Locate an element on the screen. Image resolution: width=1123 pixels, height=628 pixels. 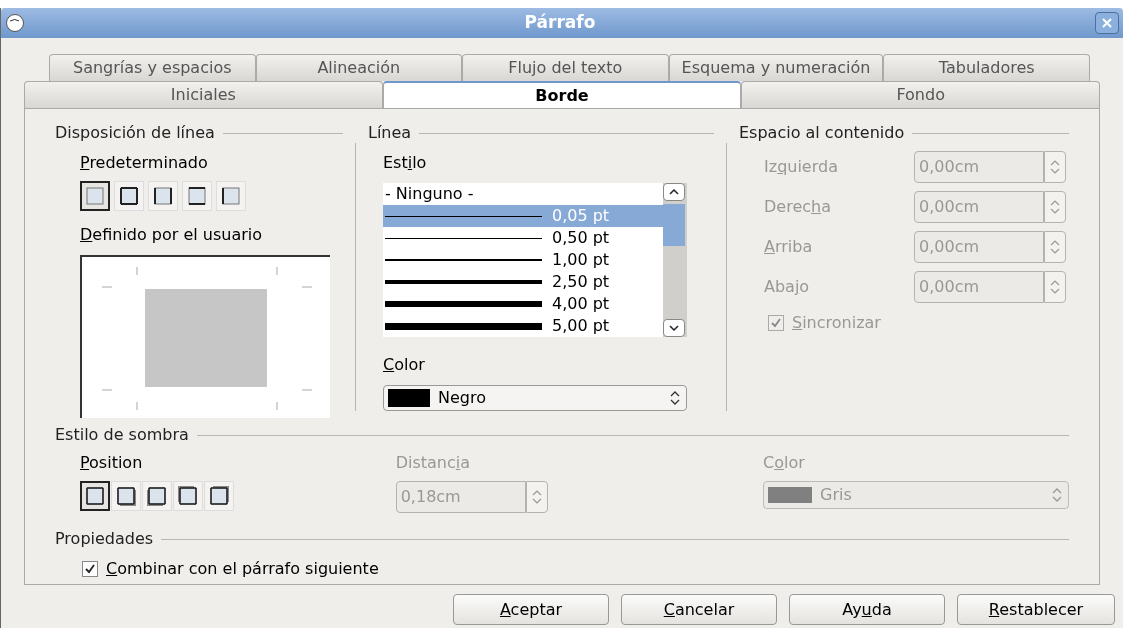
dropdown-value: Negro is located at coordinates (462, 398).